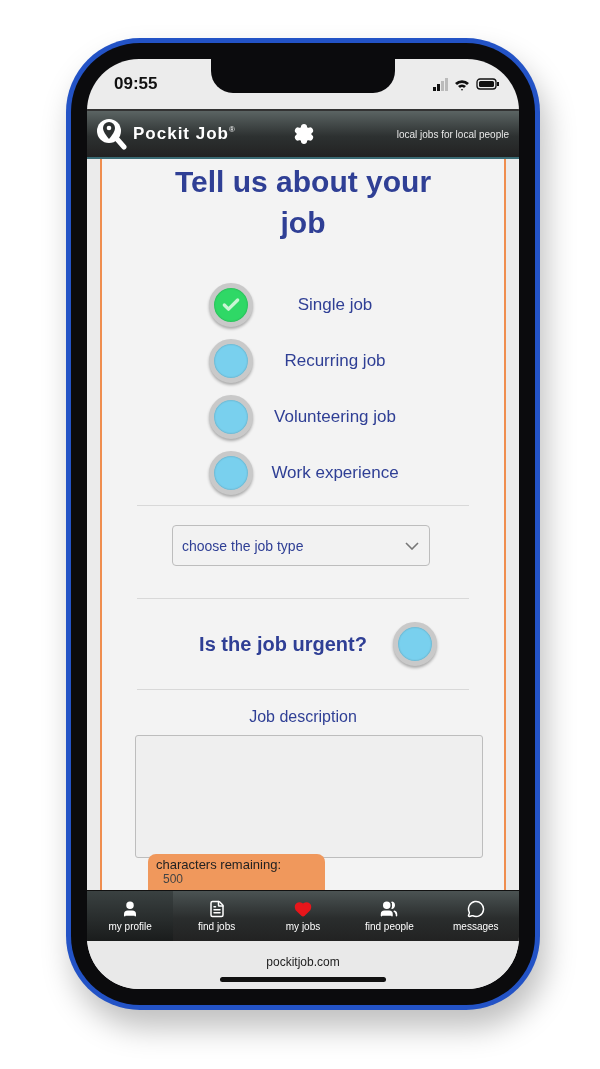  Describe the element at coordinates (335, 361) in the screenshot. I see `option-label: Recurring job` at that location.